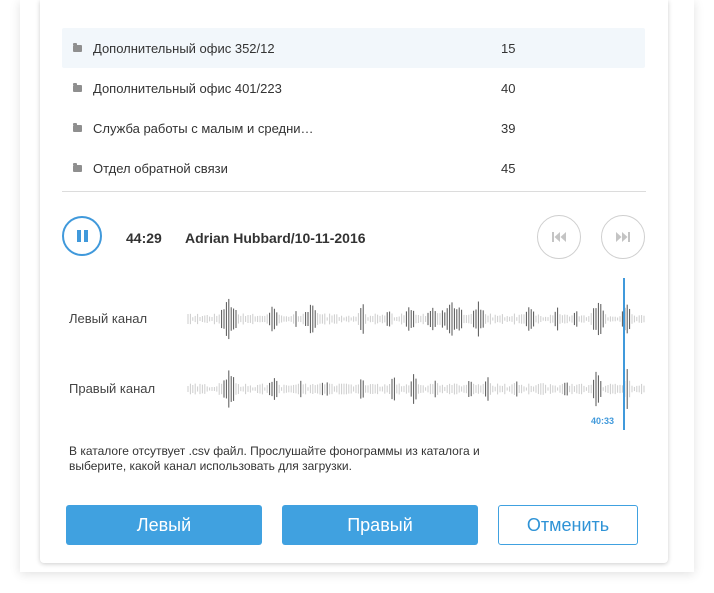 Image resolution: width=714 pixels, height=593 pixels. Describe the element at coordinates (416, 319) in the screenshot. I see `left-channel-waveform` at that location.